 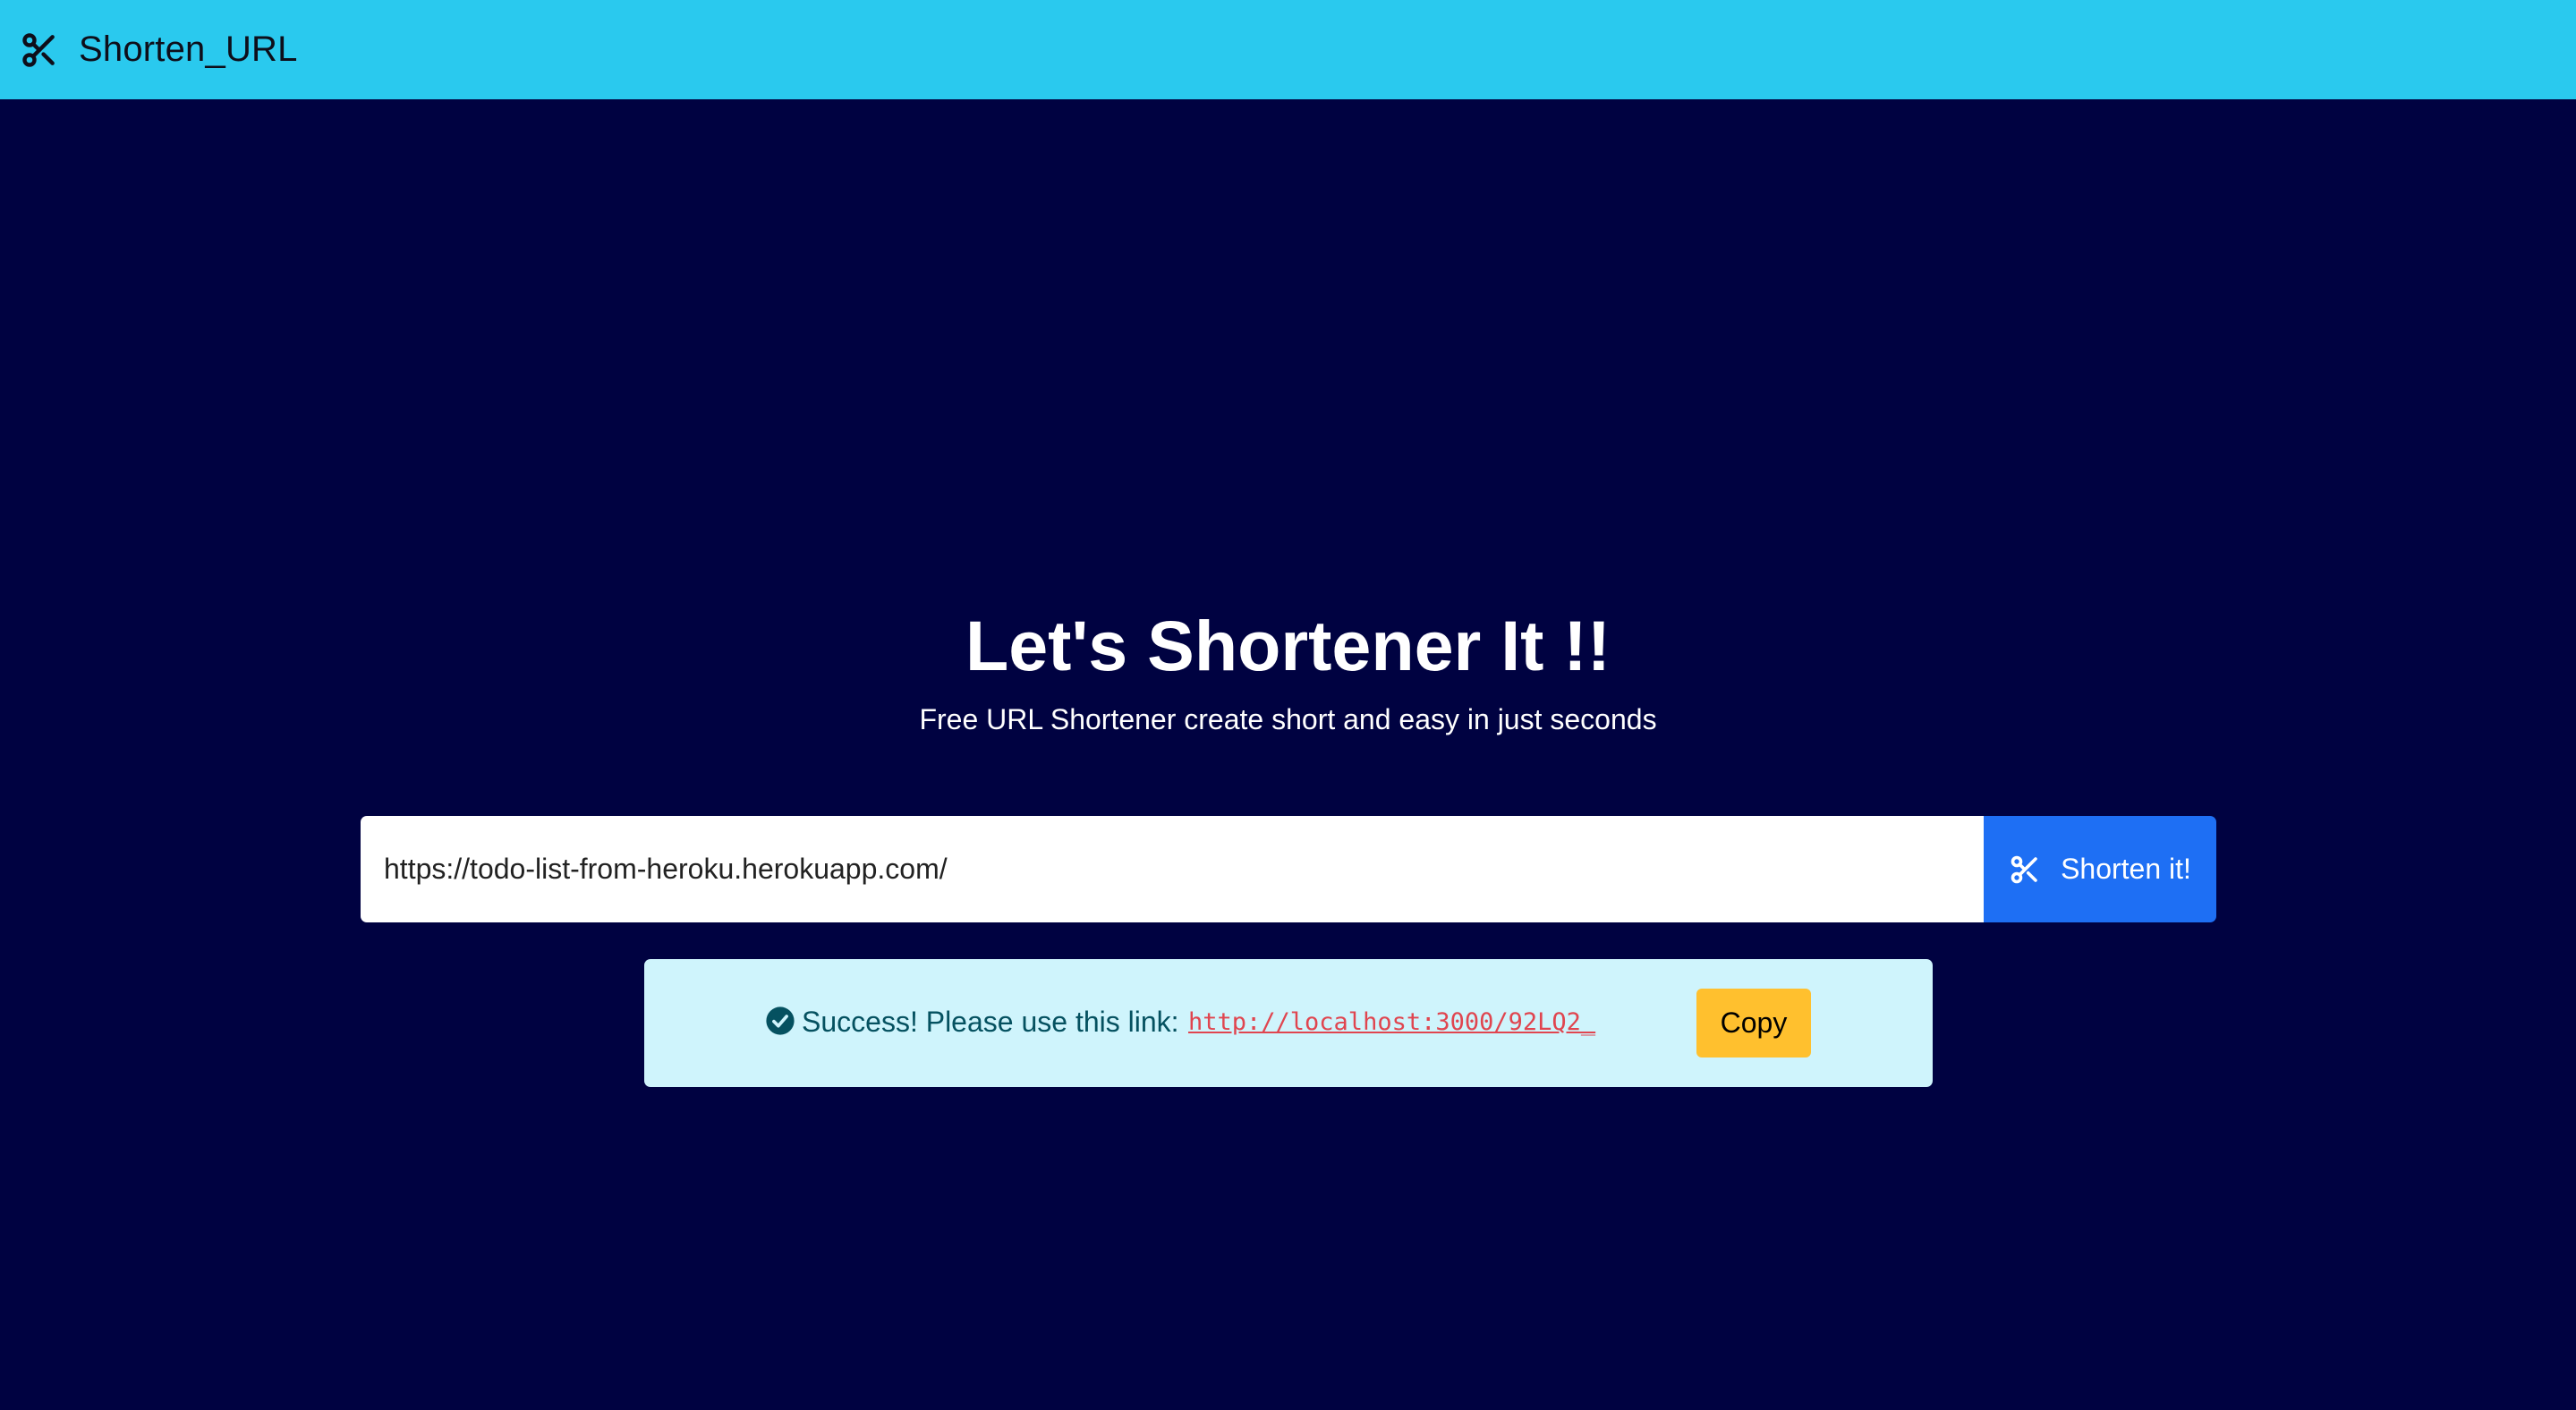 I want to click on navbar: Shorten_URL, so click(x=1288, y=49).